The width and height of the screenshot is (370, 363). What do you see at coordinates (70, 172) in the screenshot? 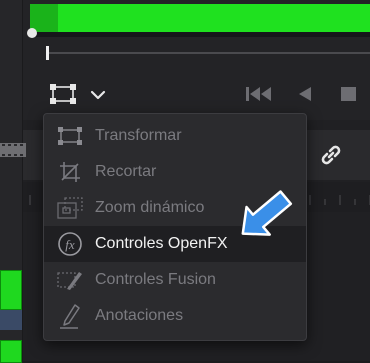
I see `crop-icon` at bounding box center [70, 172].